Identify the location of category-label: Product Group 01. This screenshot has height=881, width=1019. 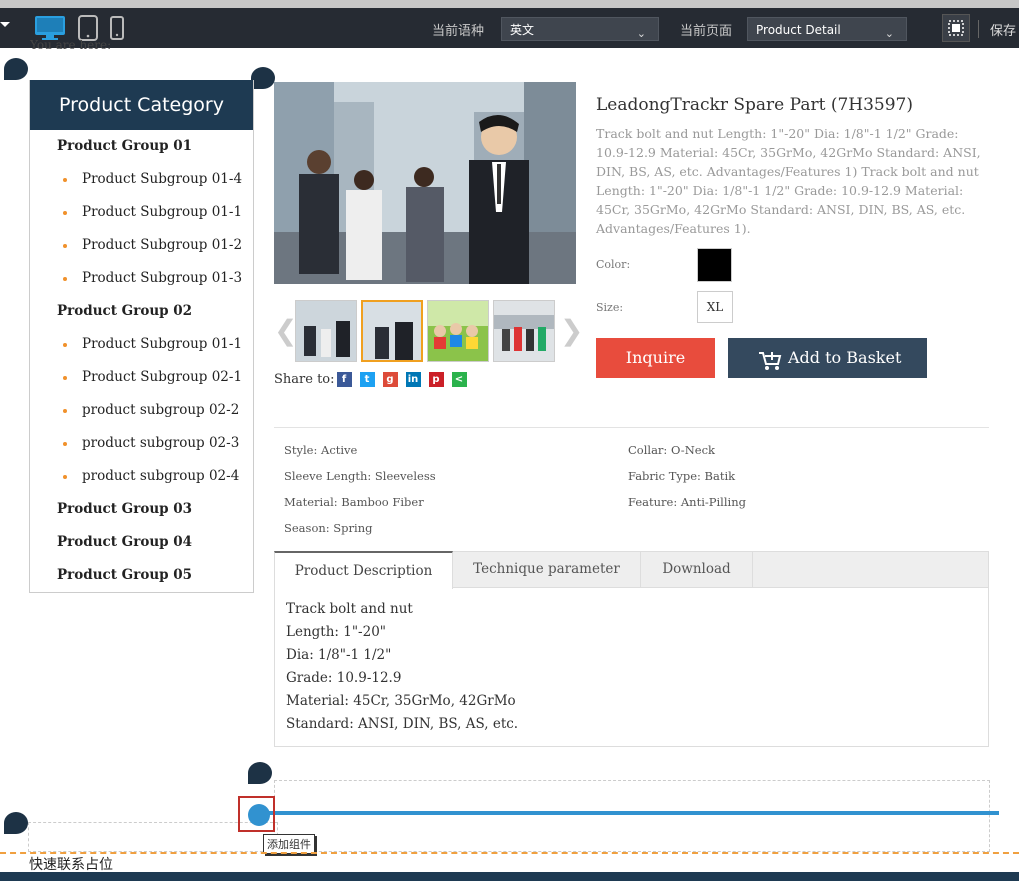
(125, 146).